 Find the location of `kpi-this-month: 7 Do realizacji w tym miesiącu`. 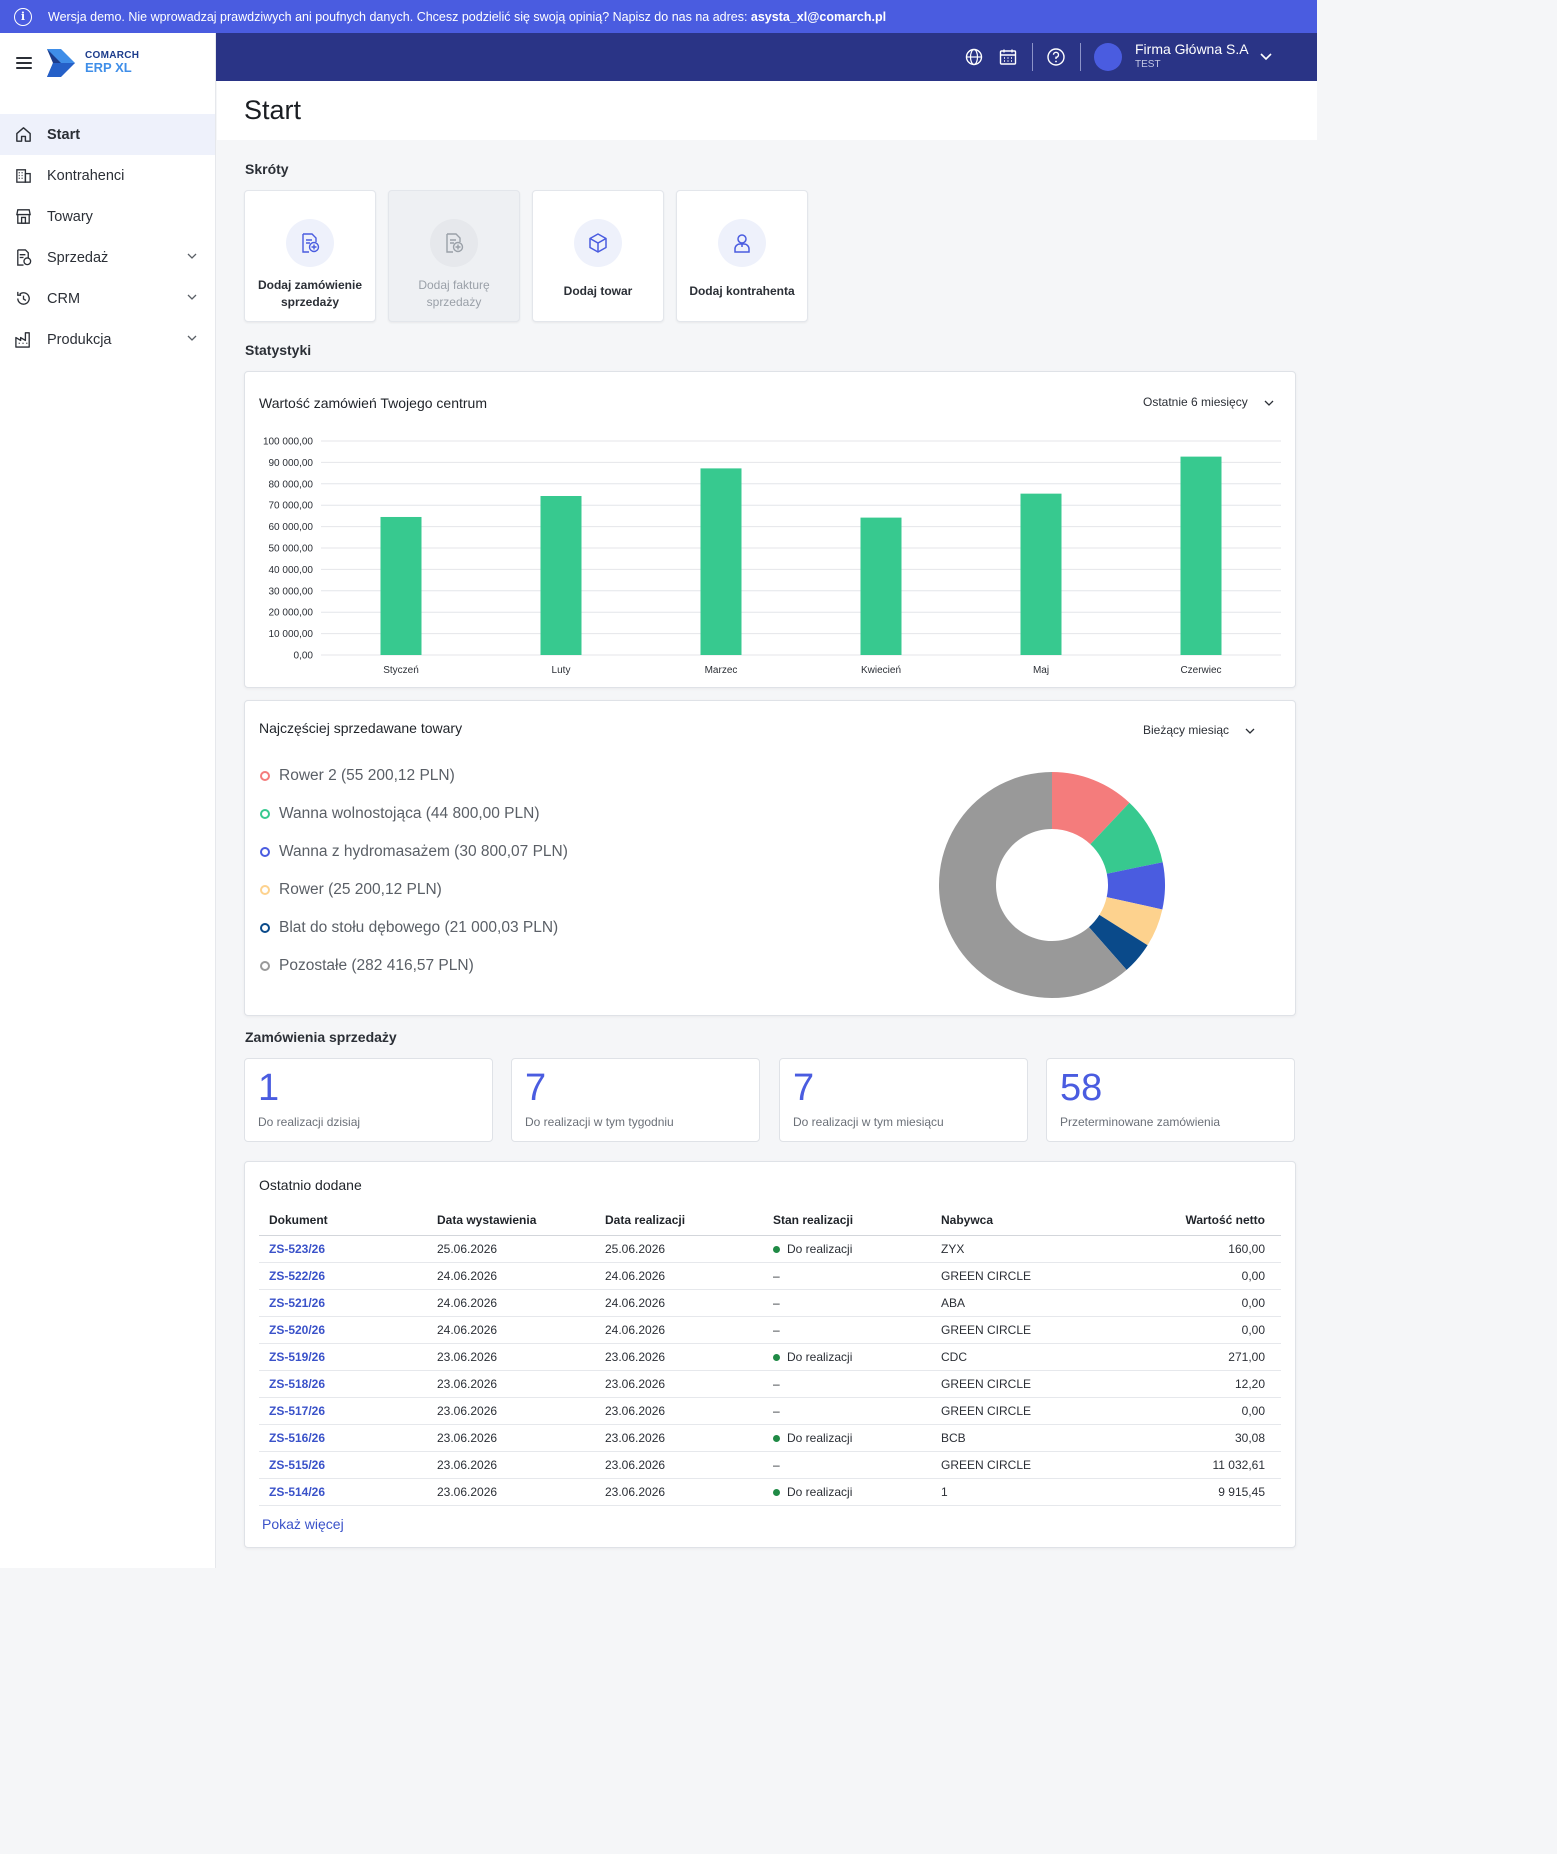

kpi-this-month: 7 Do realizacji w tym miesiącu is located at coordinates (903, 1100).